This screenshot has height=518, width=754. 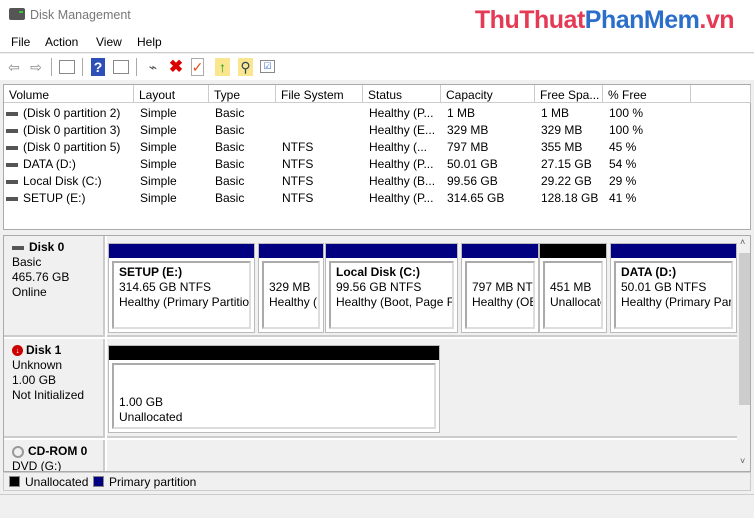 I want to click on column-header: Layout, so click(x=171, y=94).